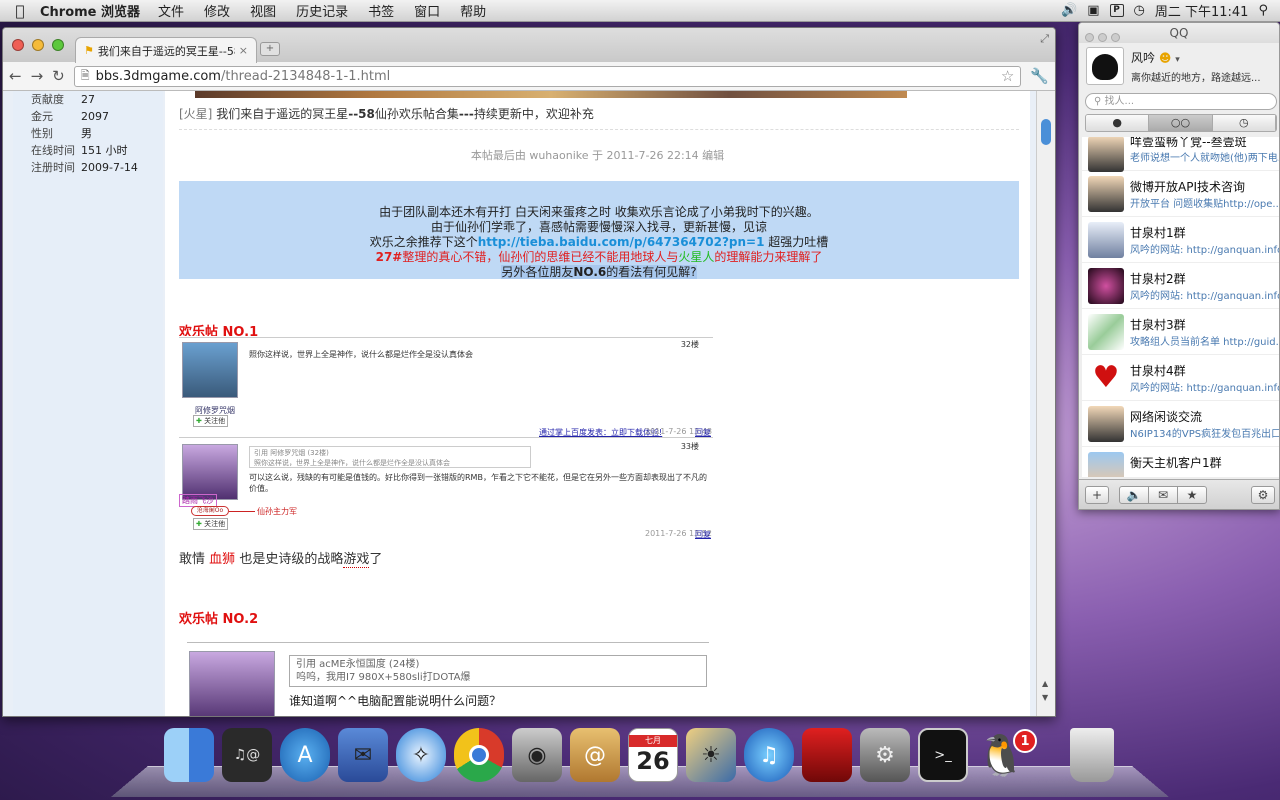  Describe the element at coordinates (1046, 132) in the screenshot. I see `scrollbar-thumb` at that location.